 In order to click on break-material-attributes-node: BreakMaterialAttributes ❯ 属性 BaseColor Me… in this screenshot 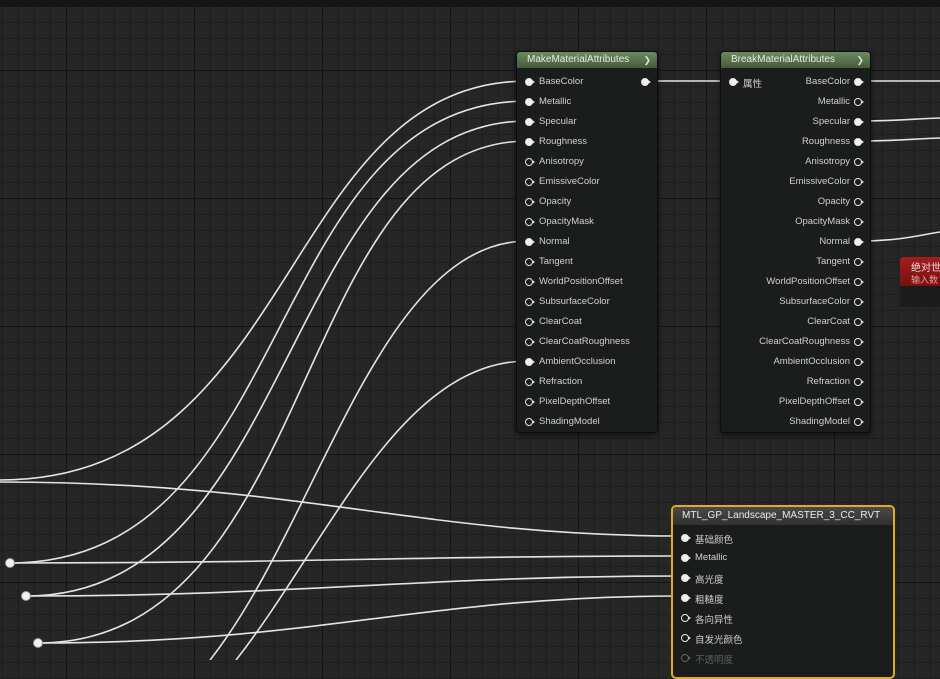, I will do `click(795, 242)`.